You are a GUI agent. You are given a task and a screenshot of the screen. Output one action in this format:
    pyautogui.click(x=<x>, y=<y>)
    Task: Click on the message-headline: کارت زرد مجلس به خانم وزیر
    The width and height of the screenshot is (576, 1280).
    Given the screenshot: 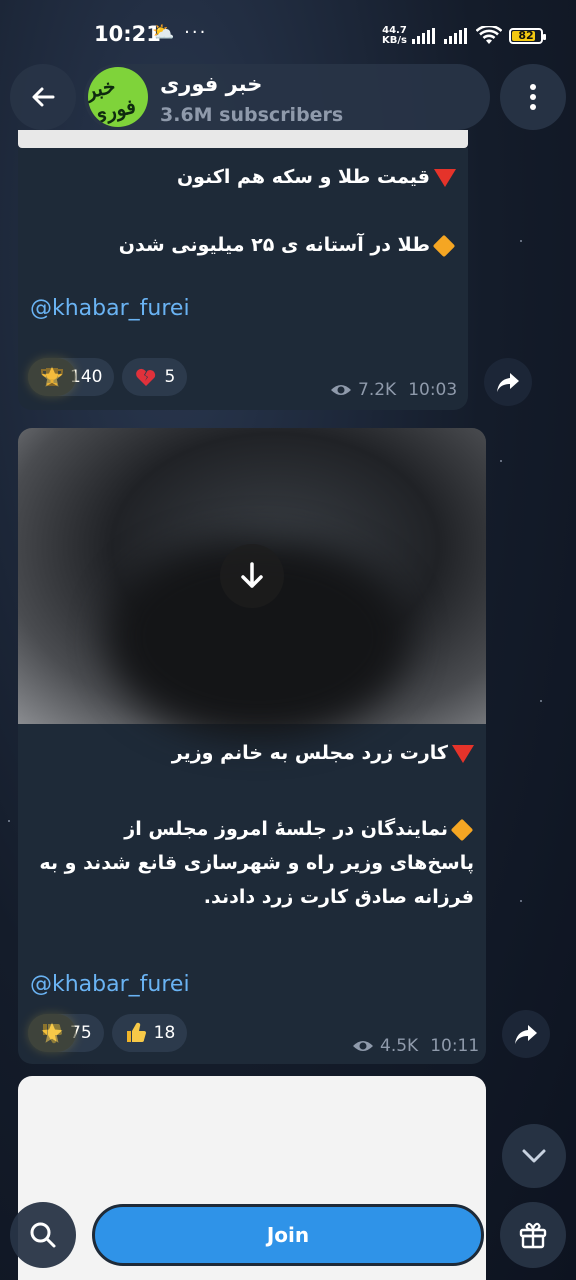 What is the action you would take?
    pyautogui.click(x=252, y=753)
    